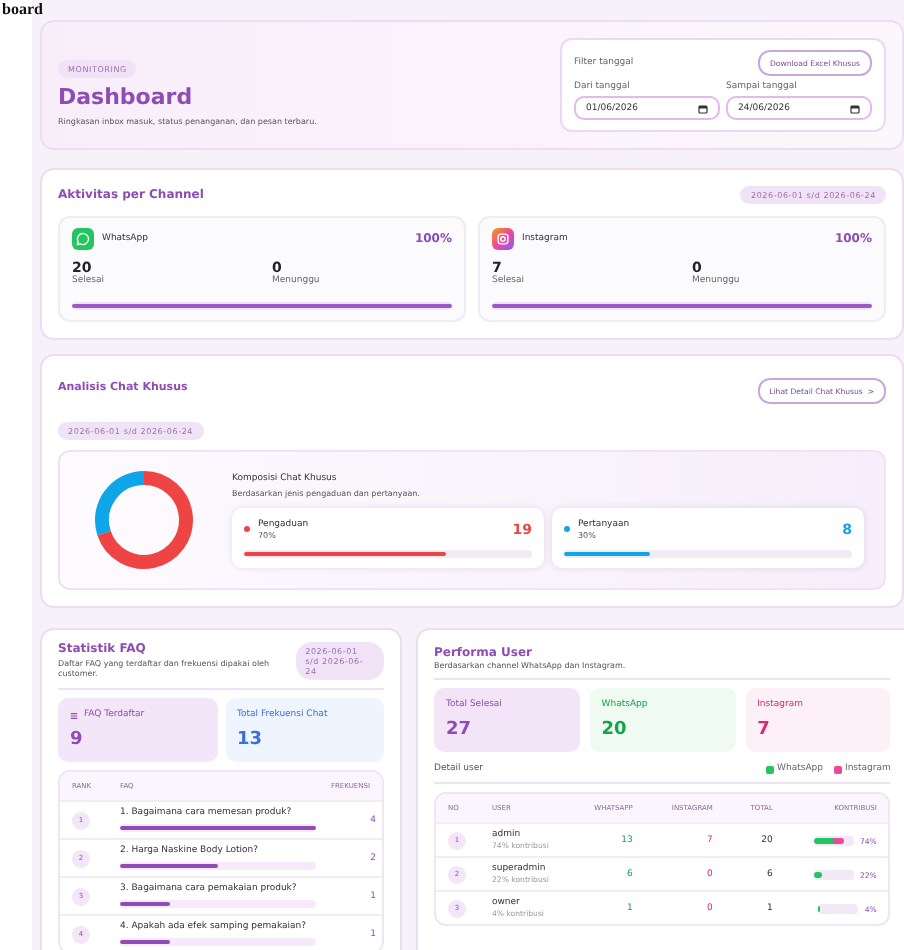  I want to click on camera-icon, so click(503, 239).